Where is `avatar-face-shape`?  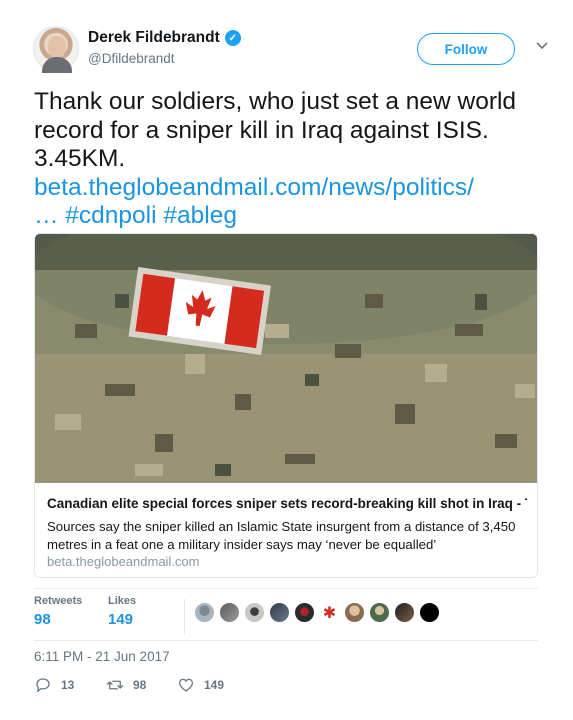
avatar-face-shape is located at coordinates (57, 47).